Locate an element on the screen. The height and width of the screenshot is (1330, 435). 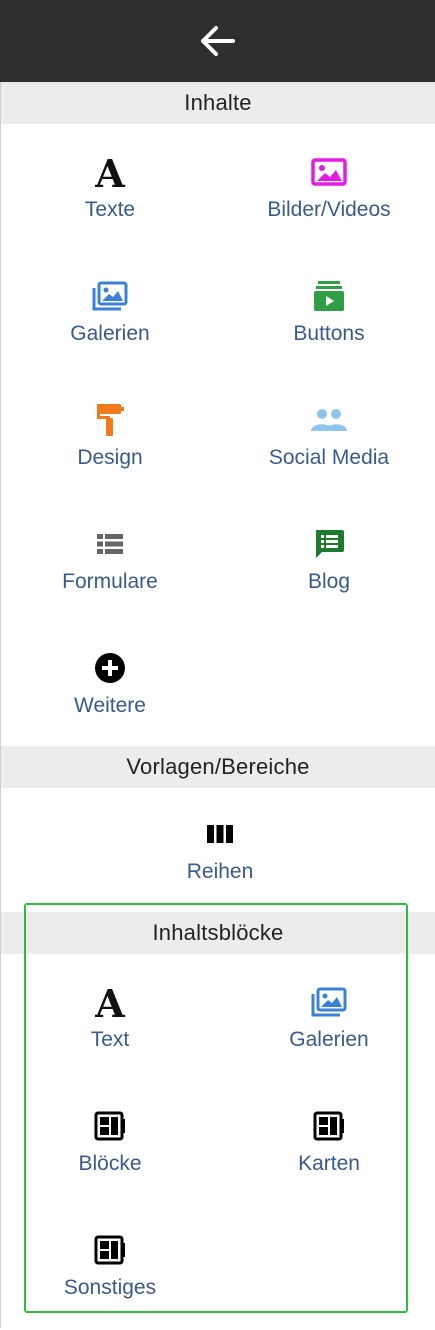
button-play-icon is located at coordinates (329, 296).